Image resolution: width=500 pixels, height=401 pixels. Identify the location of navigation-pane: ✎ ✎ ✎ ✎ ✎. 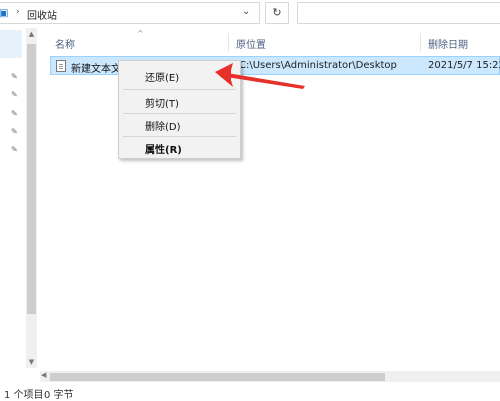
(14, 198).